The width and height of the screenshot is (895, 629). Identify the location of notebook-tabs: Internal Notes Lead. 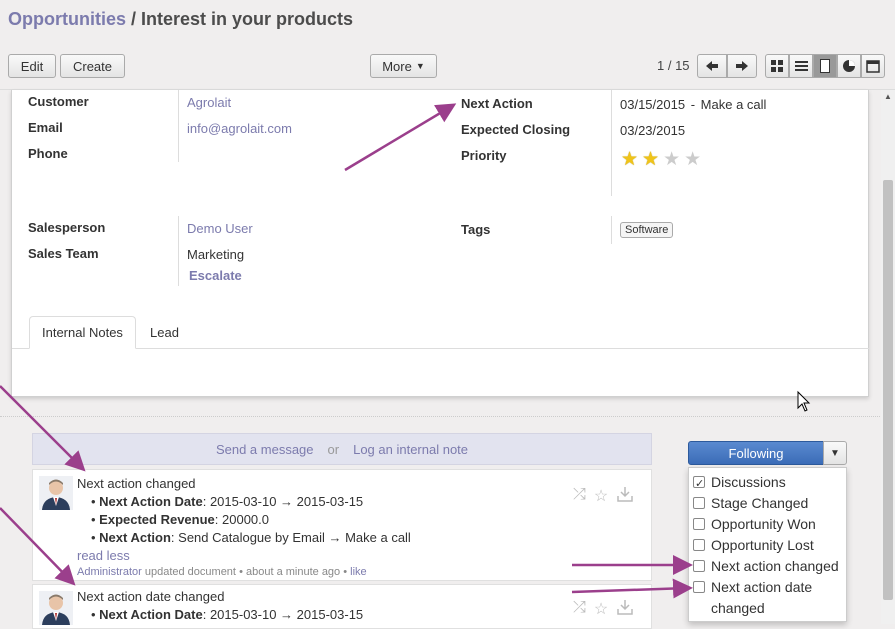
(440, 332).